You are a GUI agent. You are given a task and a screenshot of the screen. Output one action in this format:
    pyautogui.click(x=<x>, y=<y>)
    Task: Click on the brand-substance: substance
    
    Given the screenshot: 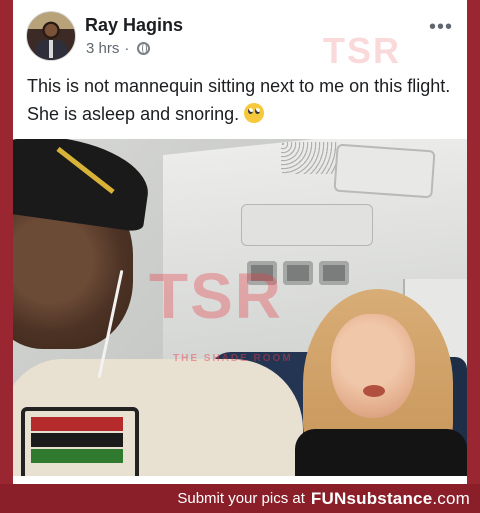 What is the action you would take?
    pyautogui.click(x=389, y=498)
    